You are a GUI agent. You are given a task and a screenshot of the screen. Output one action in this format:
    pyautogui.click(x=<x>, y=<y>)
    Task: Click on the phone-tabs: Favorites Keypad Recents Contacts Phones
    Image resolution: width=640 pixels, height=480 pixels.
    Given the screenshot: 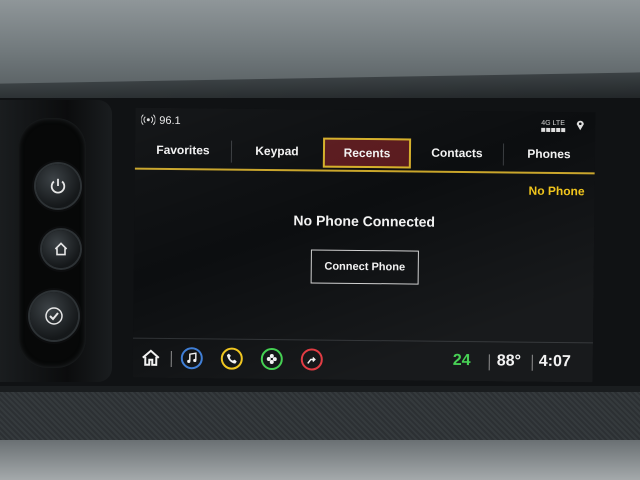 What is the action you would take?
    pyautogui.click(x=365, y=155)
    